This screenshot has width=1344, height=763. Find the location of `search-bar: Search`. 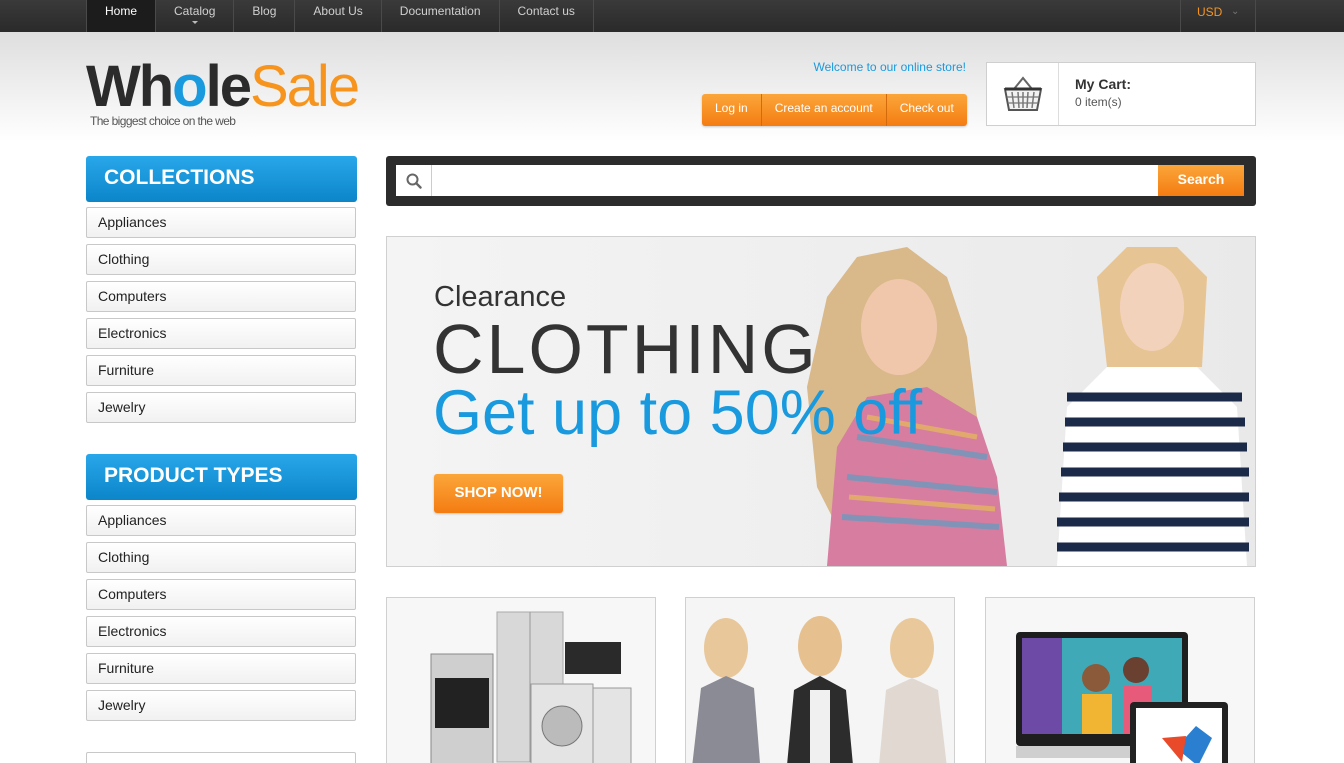

search-bar: Search is located at coordinates (821, 181).